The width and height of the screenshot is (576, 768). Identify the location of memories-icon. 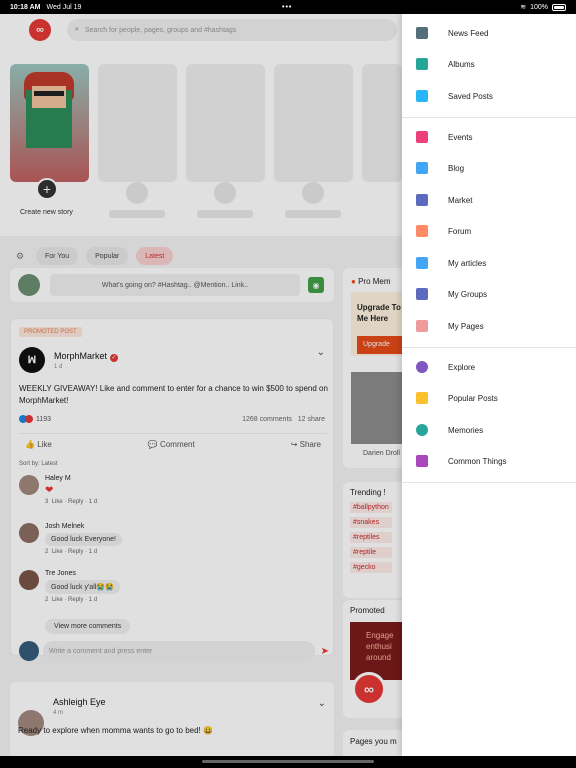
(422, 430).